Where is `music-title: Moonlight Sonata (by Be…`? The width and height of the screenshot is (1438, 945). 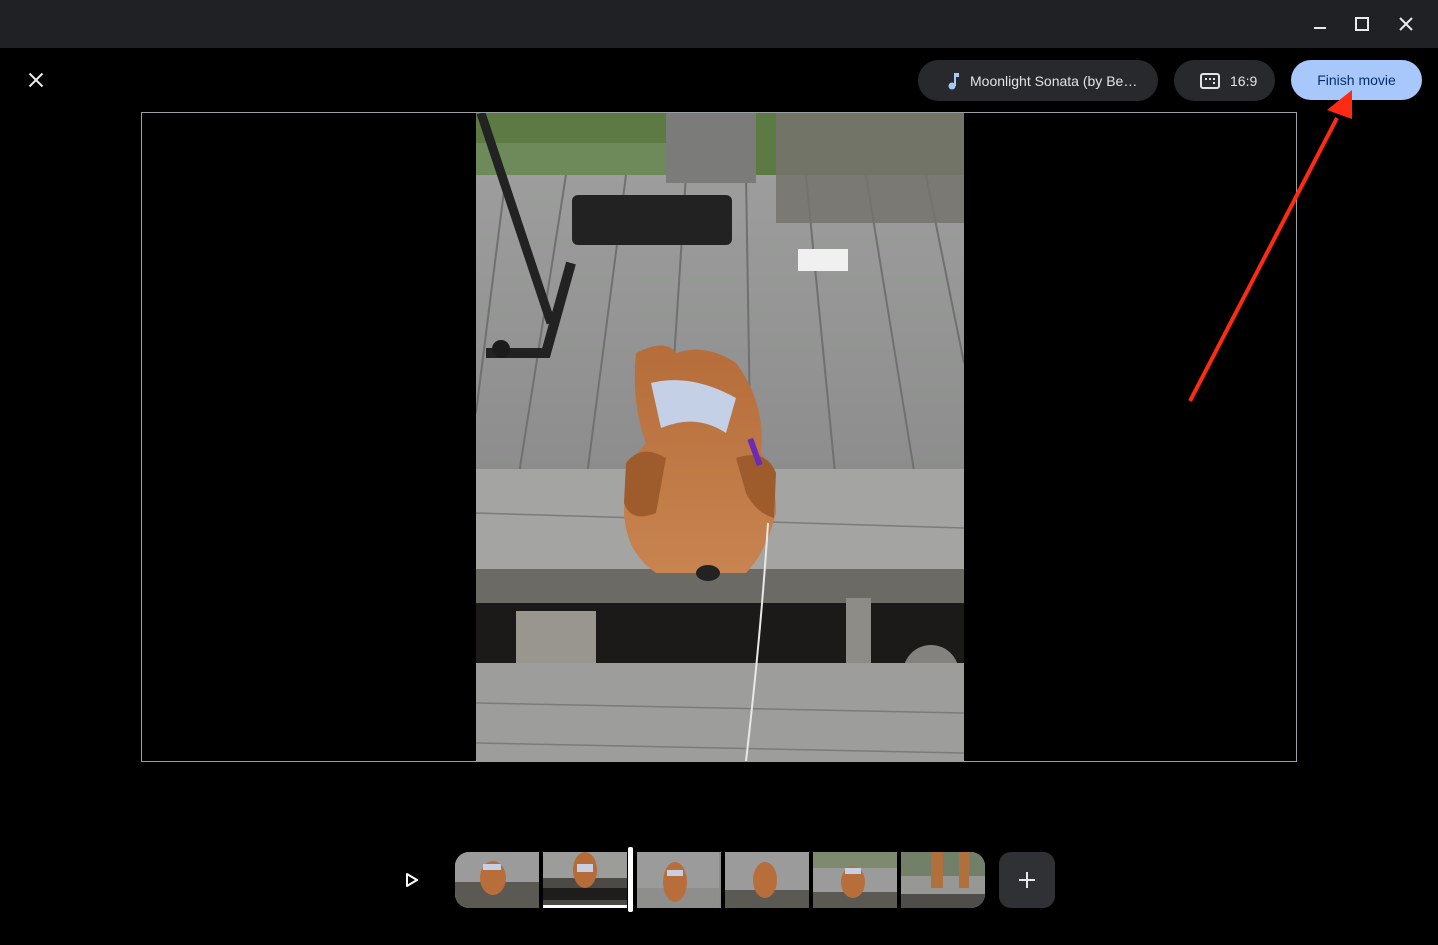 music-title: Moonlight Sonata (by Be… is located at coordinates (1054, 80).